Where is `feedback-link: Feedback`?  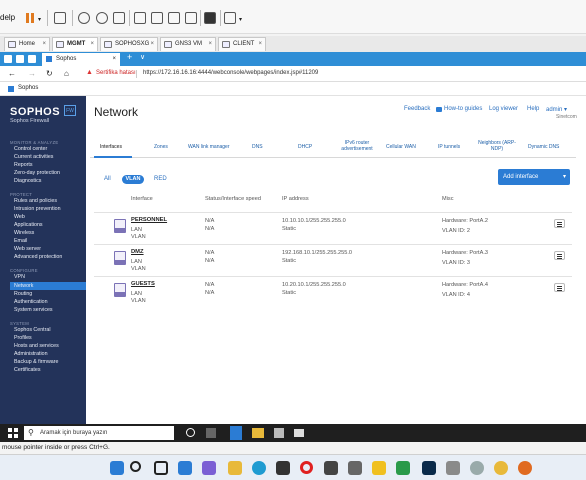 feedback-link: Feedback is located at coordinates (417, 109).